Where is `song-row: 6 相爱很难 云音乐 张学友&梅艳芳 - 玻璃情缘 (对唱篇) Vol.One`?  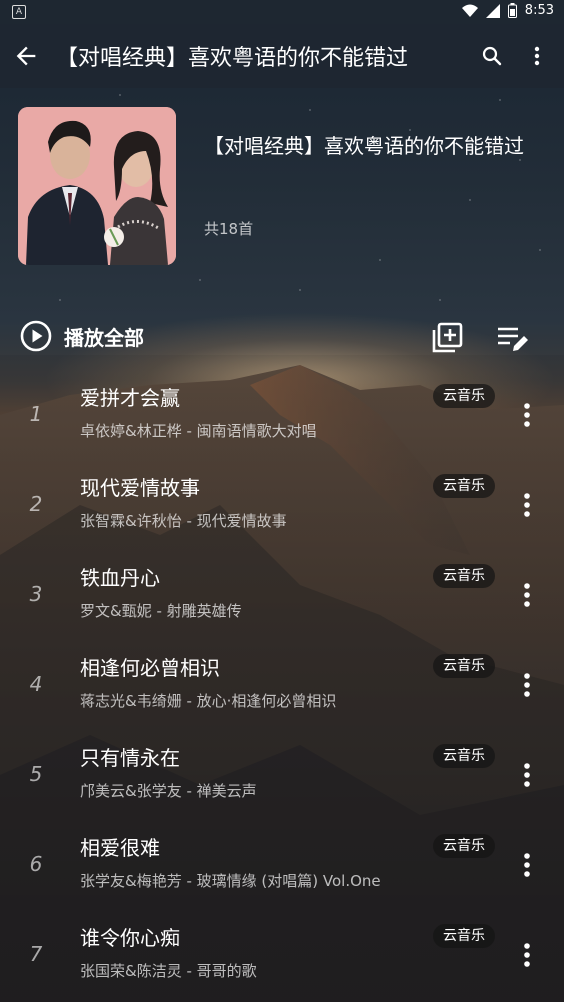 song-row: 6 相爱很难 云音乐 张学友&梅艳芳 - 玻璃情缘 (对唱篇) Vol.One is located at coordinates (282, 877).